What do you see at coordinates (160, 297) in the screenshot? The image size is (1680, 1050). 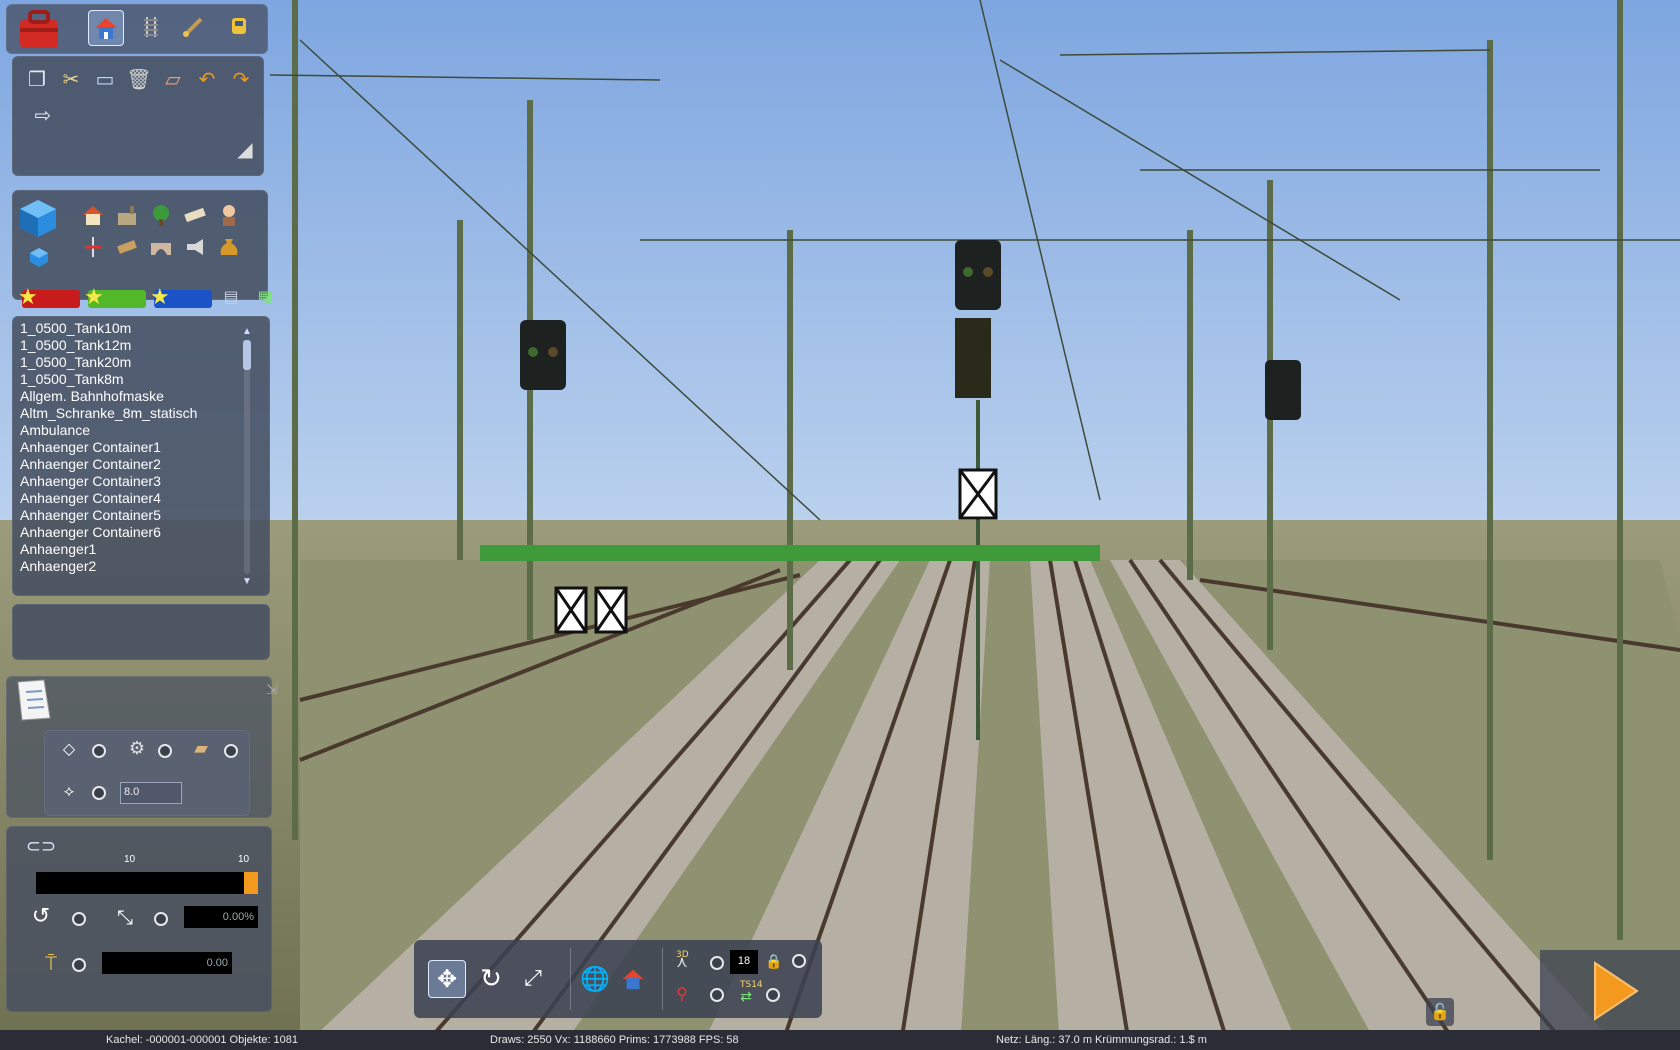 I see `star-icon: ★` at bounding box center [160, 297].